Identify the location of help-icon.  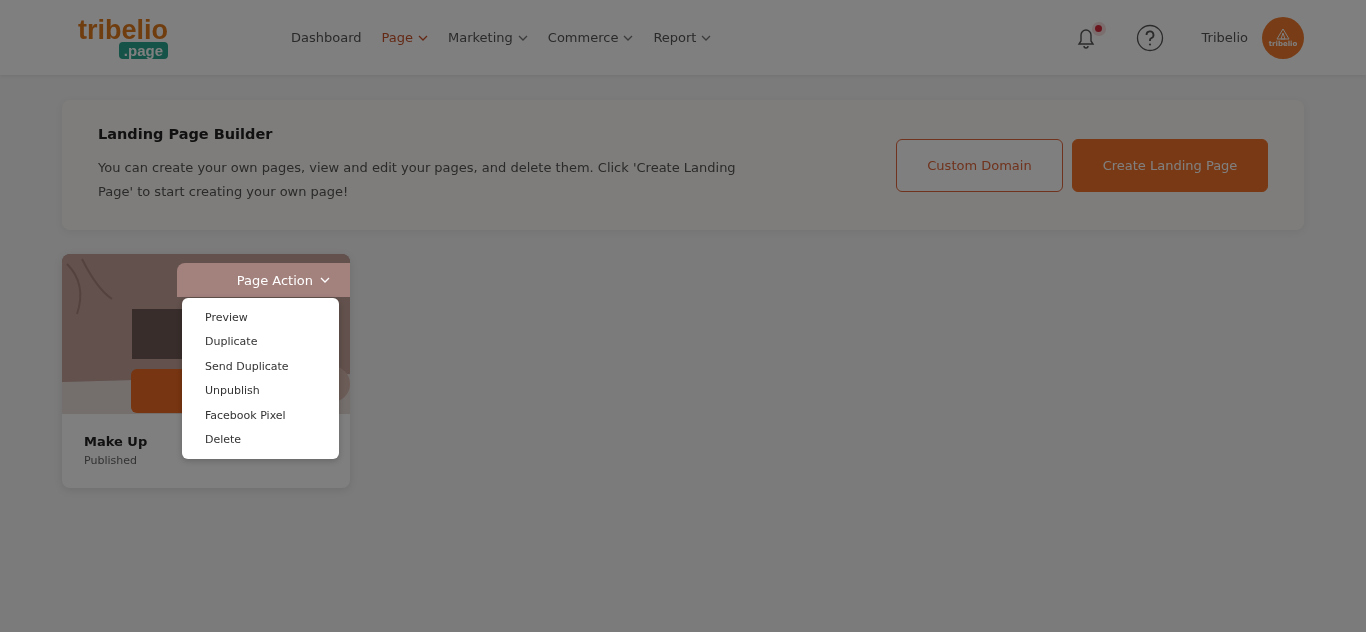
(1149, 37).